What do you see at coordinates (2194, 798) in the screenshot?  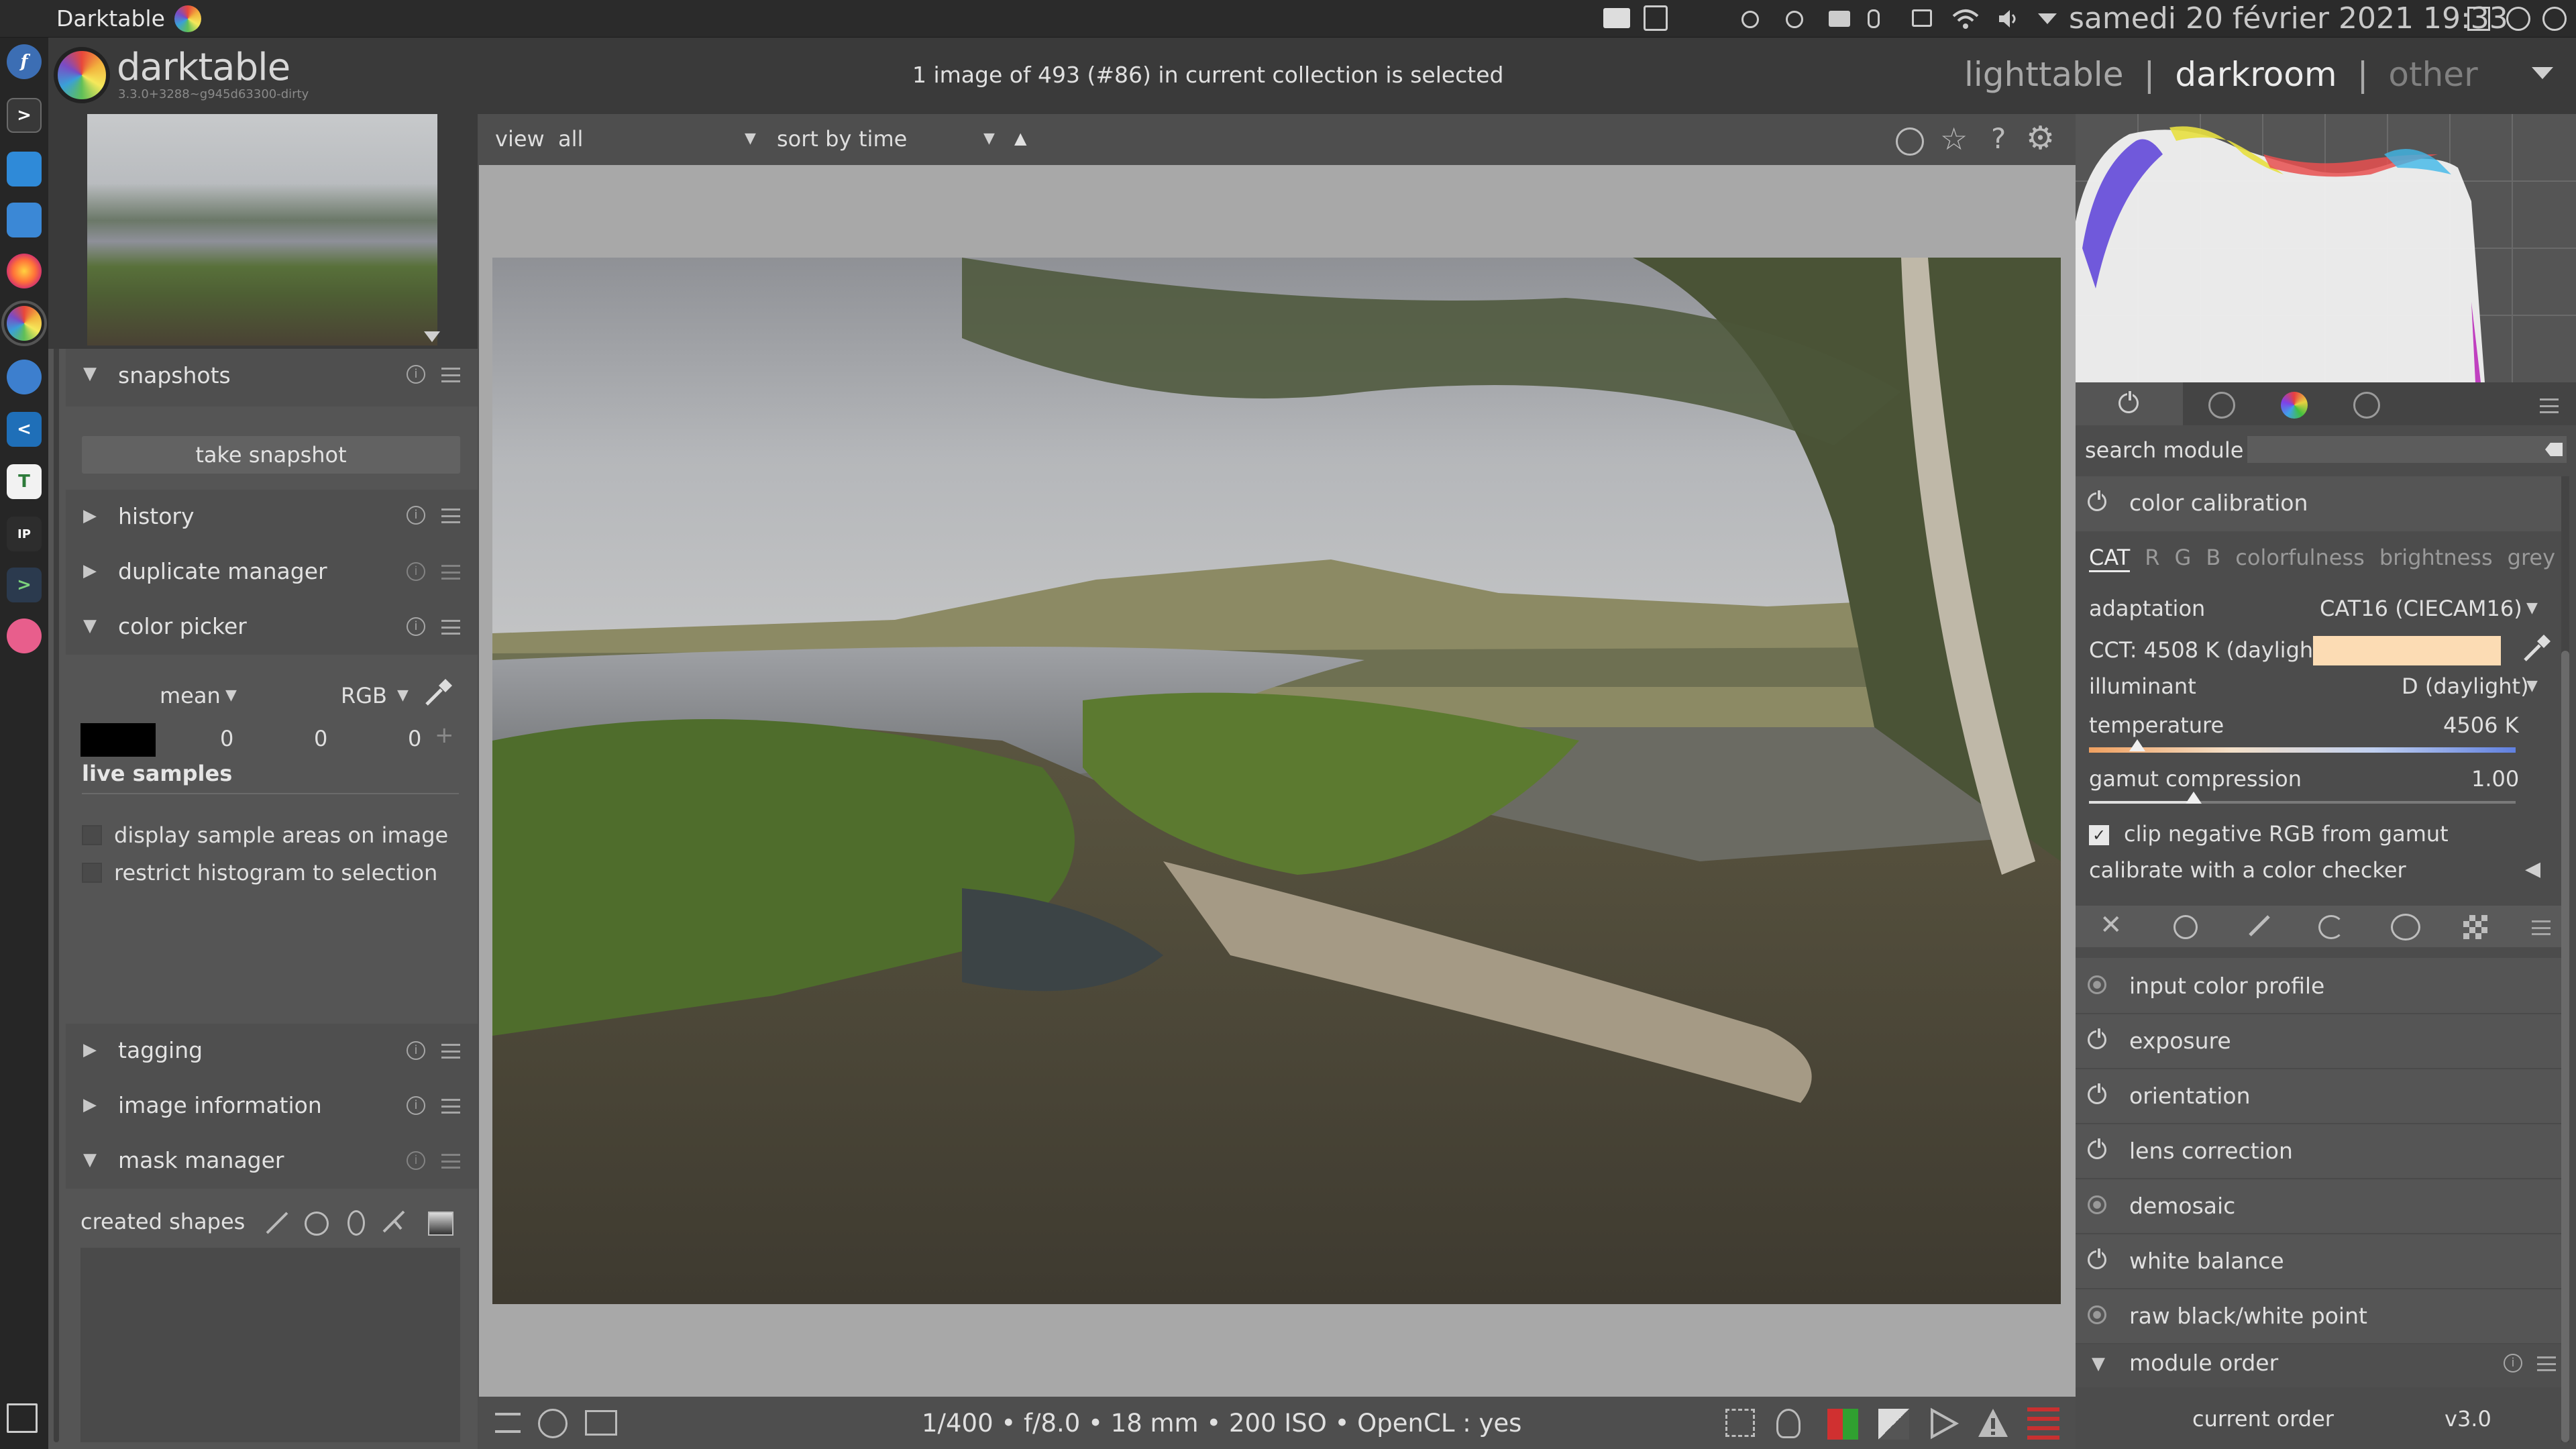 I see `gamut-compression-slider-handle` at bounding box center [2194, 798].